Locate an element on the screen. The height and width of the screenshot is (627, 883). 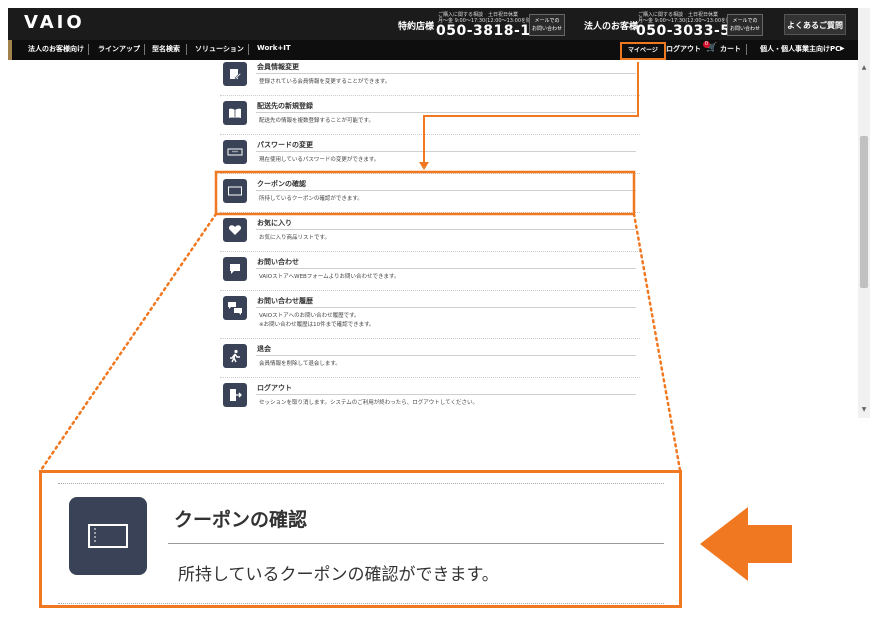
menu-desc: 会員情報を削除して退会します。 is located at coordinates (300, 364).